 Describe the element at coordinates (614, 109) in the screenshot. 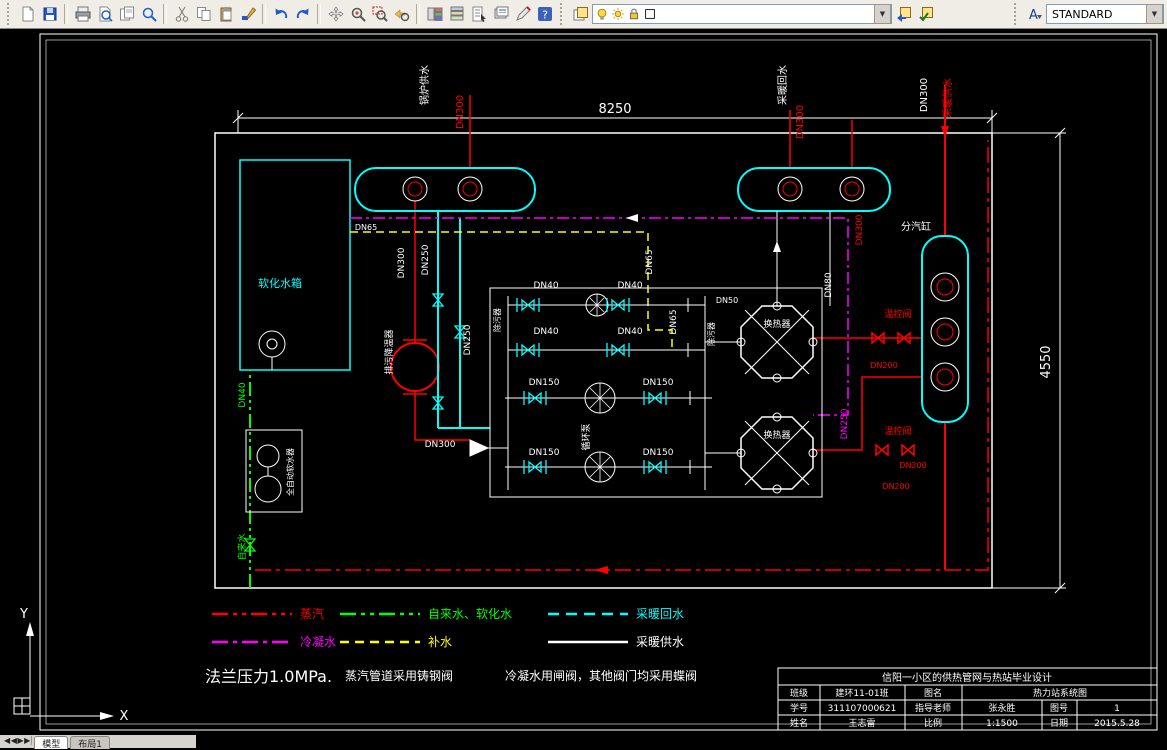

I see `dim-width: 8250` at that location.